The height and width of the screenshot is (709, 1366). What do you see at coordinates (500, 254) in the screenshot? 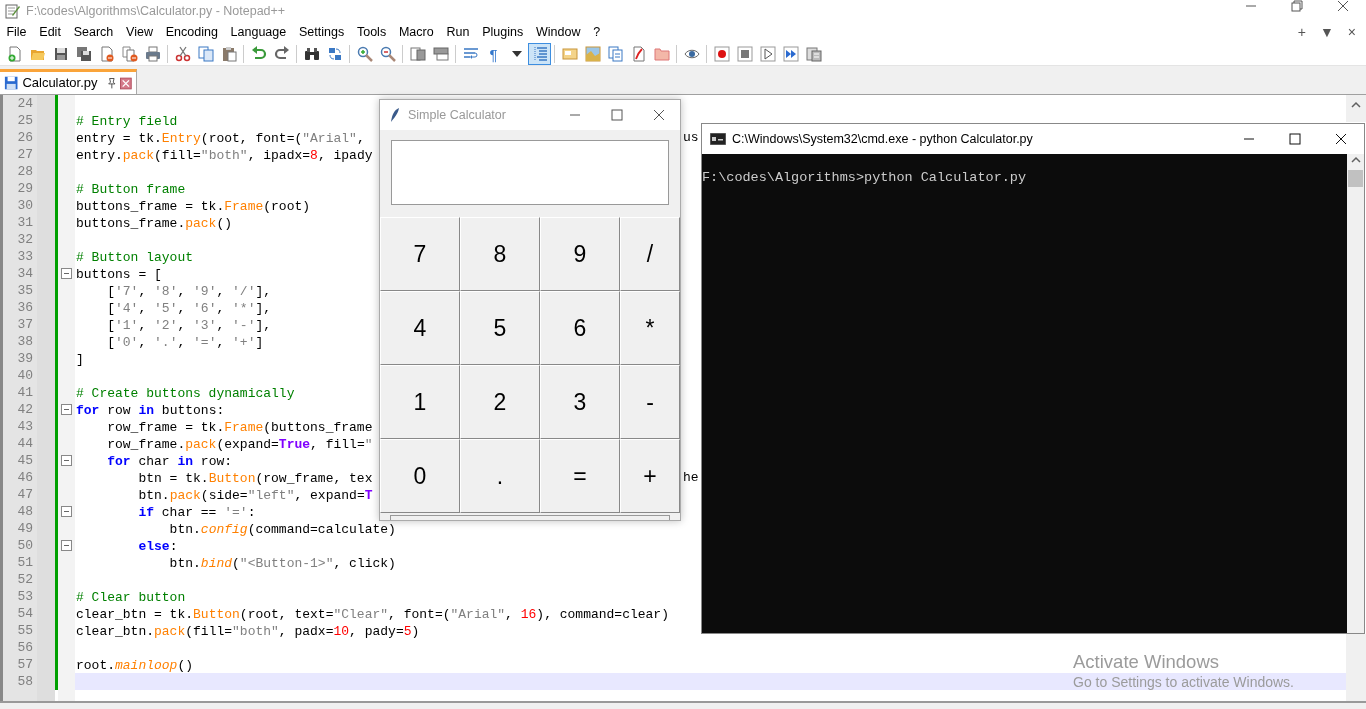
I see `calculator-key: 8` at bounding box center [500, 254].